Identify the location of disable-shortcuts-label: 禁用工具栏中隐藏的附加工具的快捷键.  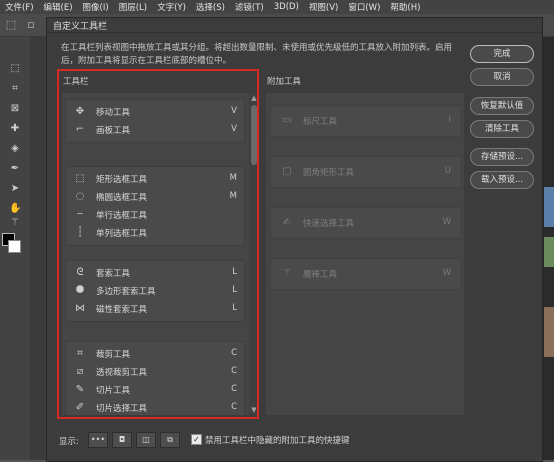
(277, 441).